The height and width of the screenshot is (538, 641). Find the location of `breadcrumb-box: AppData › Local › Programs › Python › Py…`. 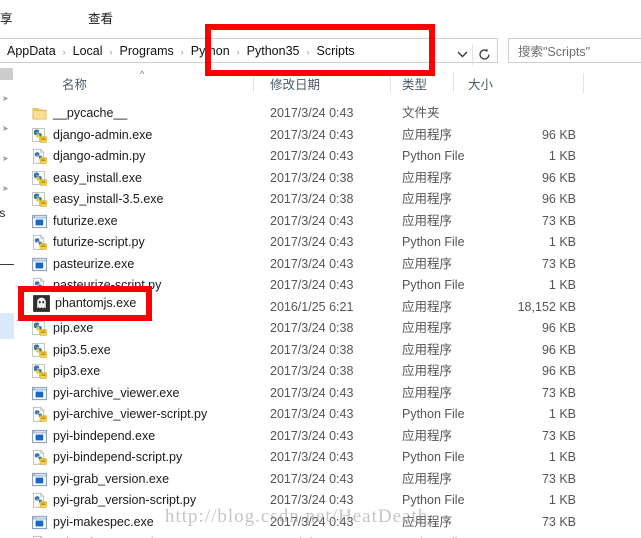

breadcrumb-box: AppData › Local › Programs › Python › Py… is located at coordinates (249, 51).